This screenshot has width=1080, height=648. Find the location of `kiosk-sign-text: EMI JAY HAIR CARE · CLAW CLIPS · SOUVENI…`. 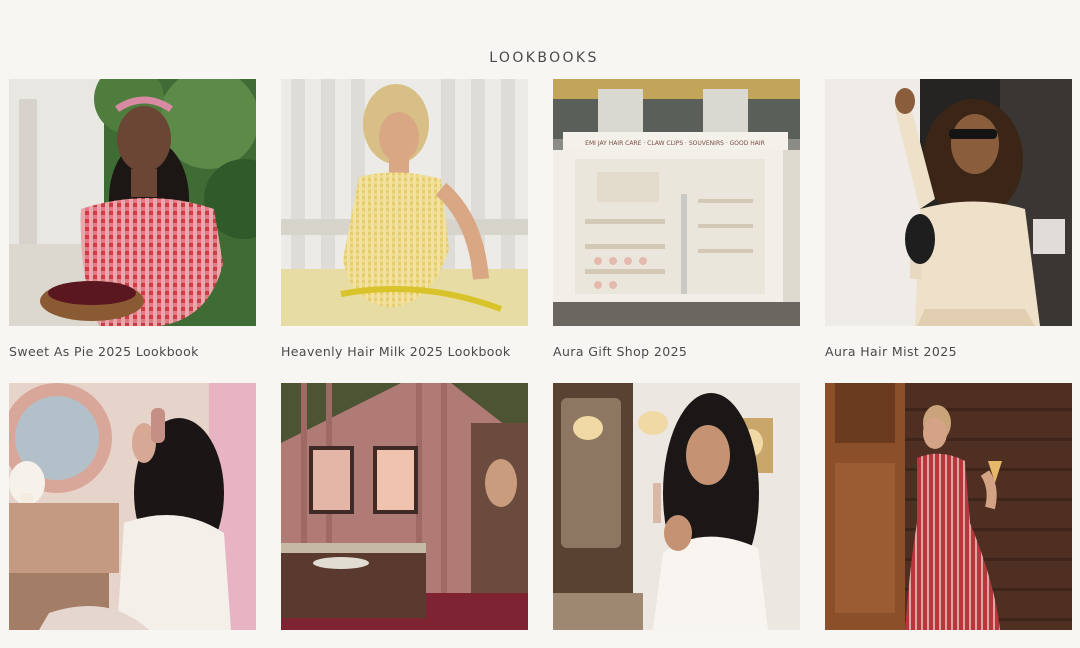

kiosk-sign-text: EMI JAY HAIR CARE · CLAW CLIPS · SOUVENI… is located at coordinates (675, 143).